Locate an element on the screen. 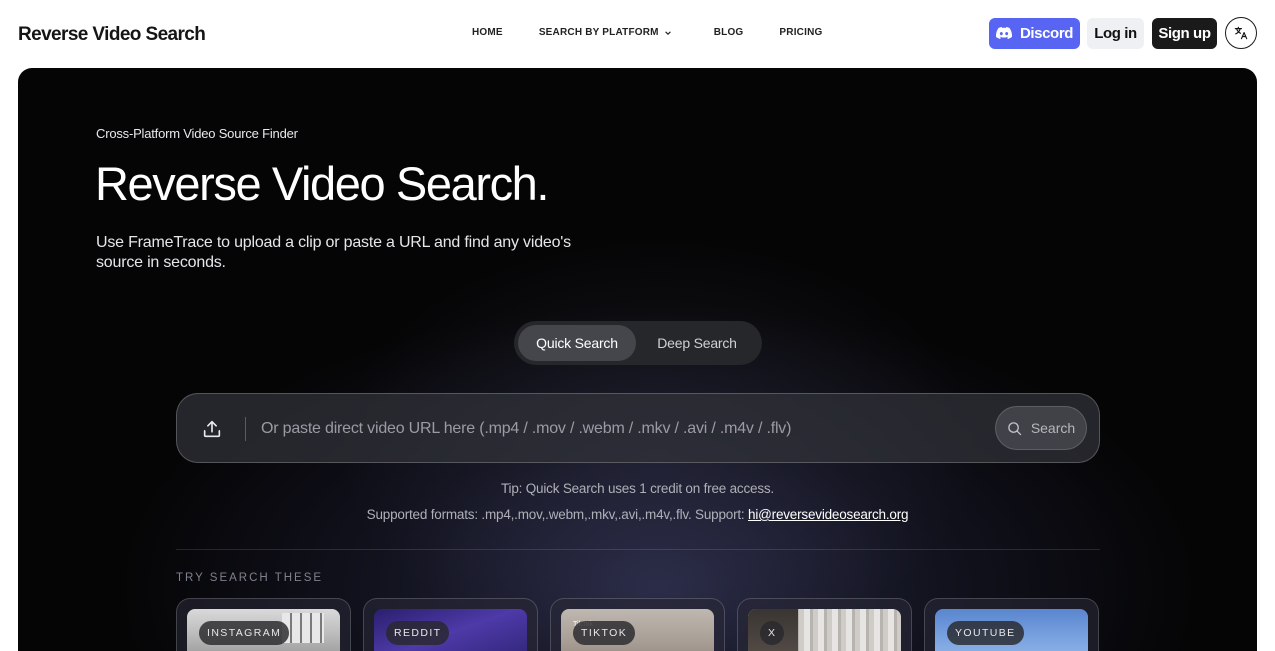 The width and height of the screenshot is (1275, 651). search-bar: Search is located at coordinates (638, 428).